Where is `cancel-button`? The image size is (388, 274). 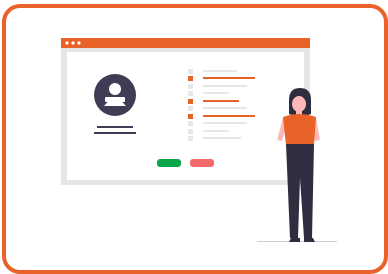
cancel-button is located at coordinates (202, 163).